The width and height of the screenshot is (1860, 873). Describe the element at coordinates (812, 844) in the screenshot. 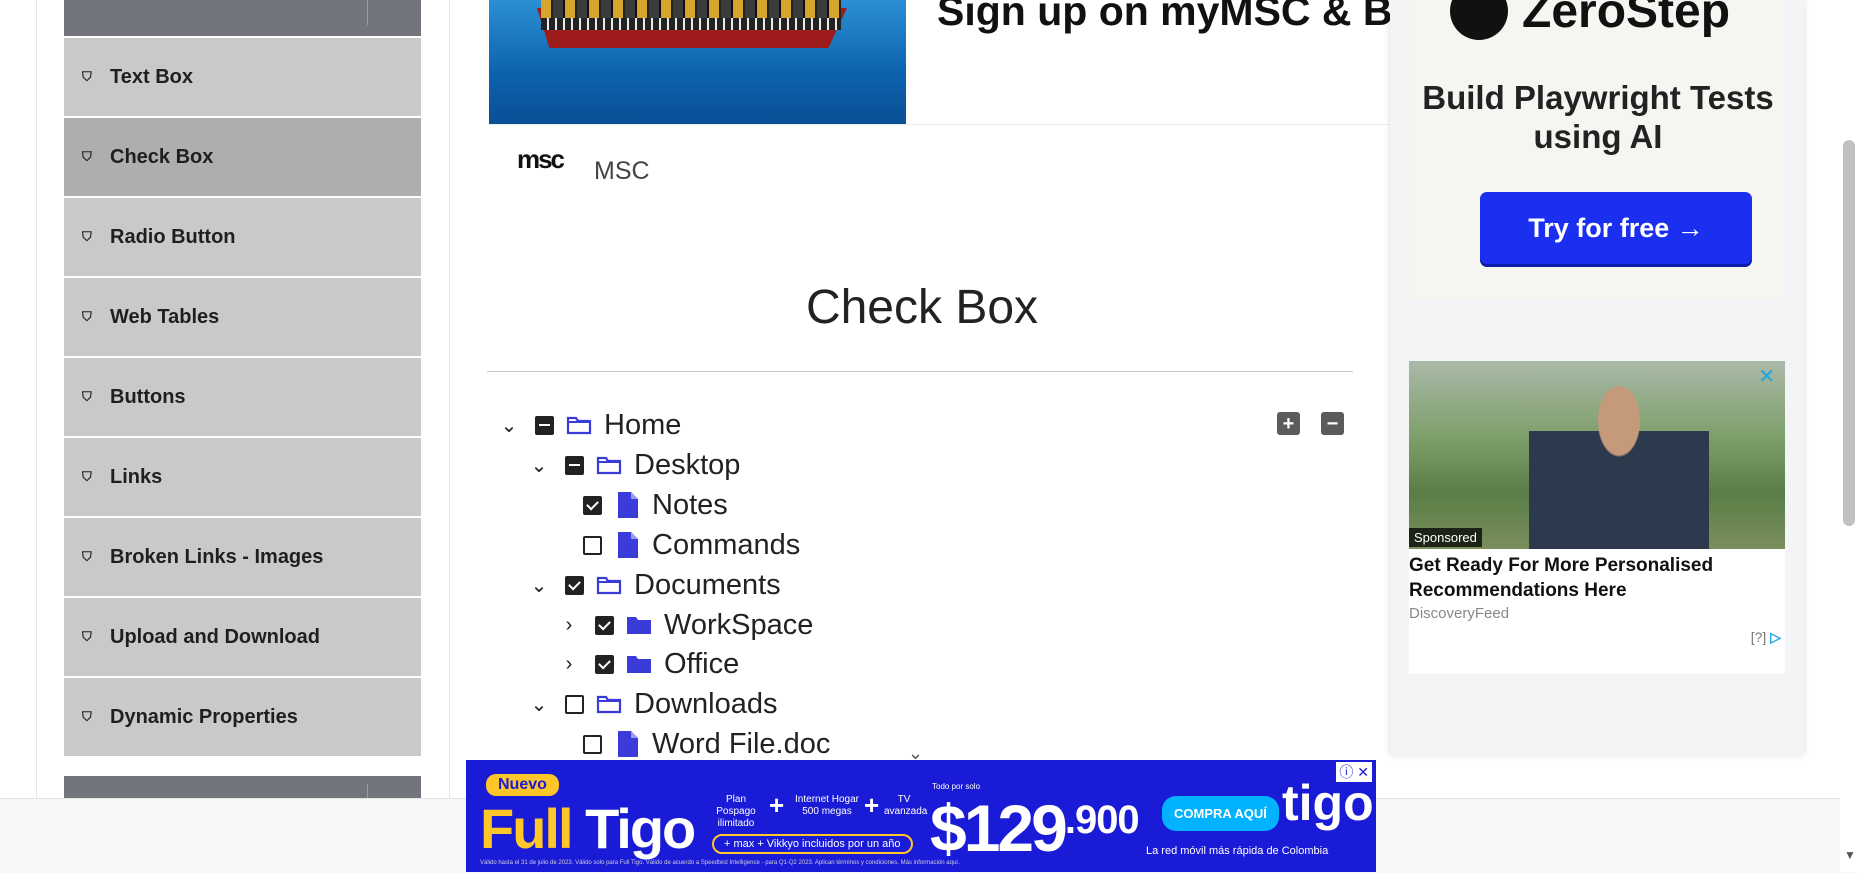

I see `included-services: + max + Vikkyo incluidos por un año` at that location.